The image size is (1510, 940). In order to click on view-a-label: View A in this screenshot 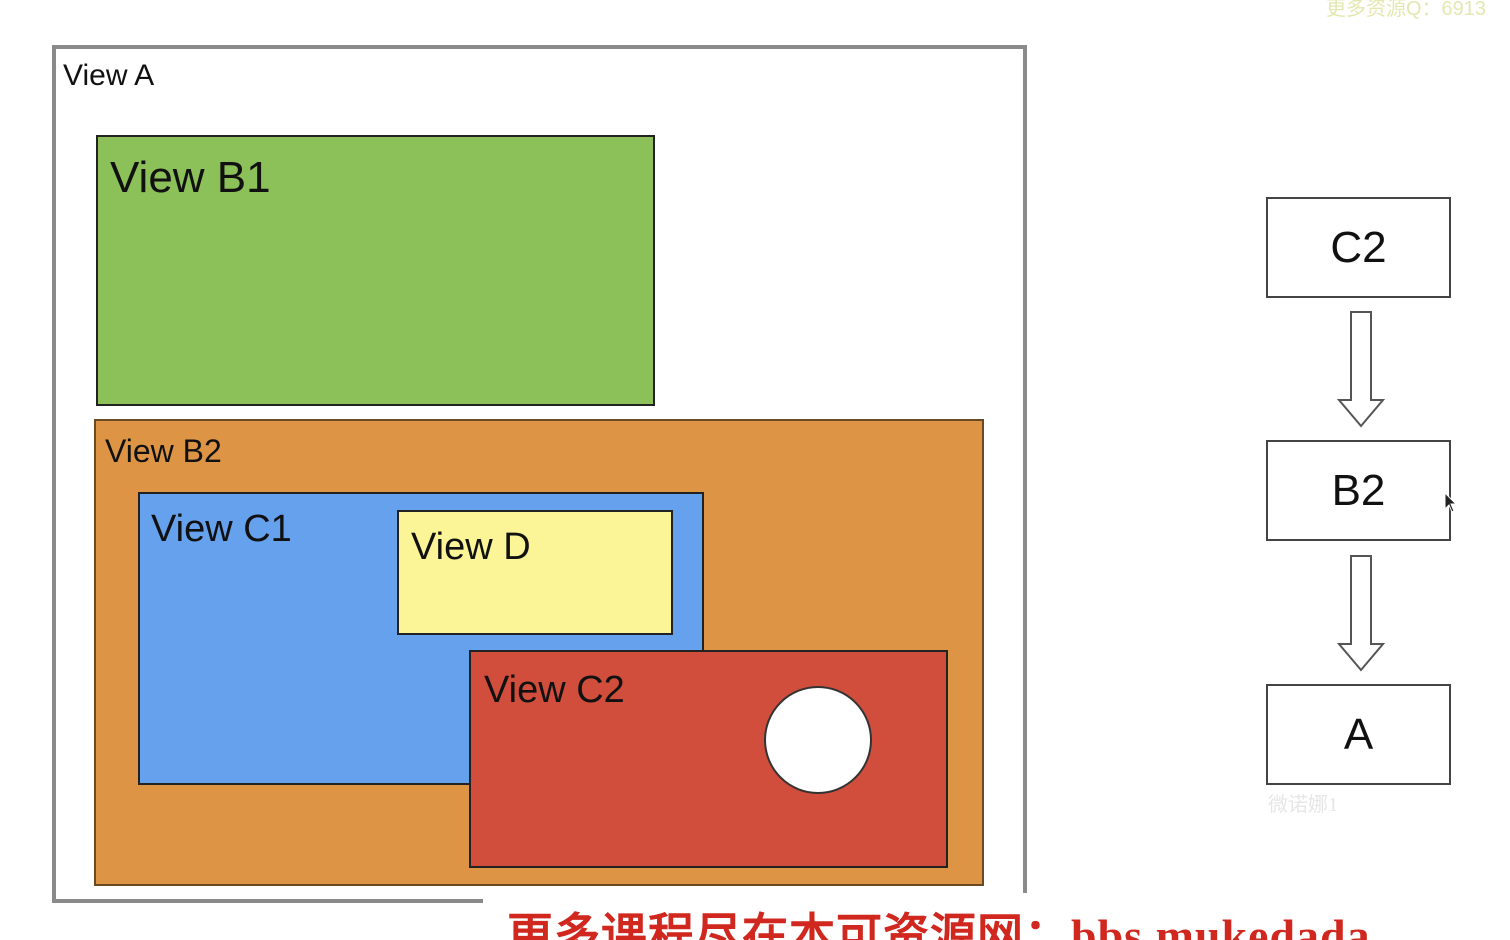, I will do `click(109, 75)`.